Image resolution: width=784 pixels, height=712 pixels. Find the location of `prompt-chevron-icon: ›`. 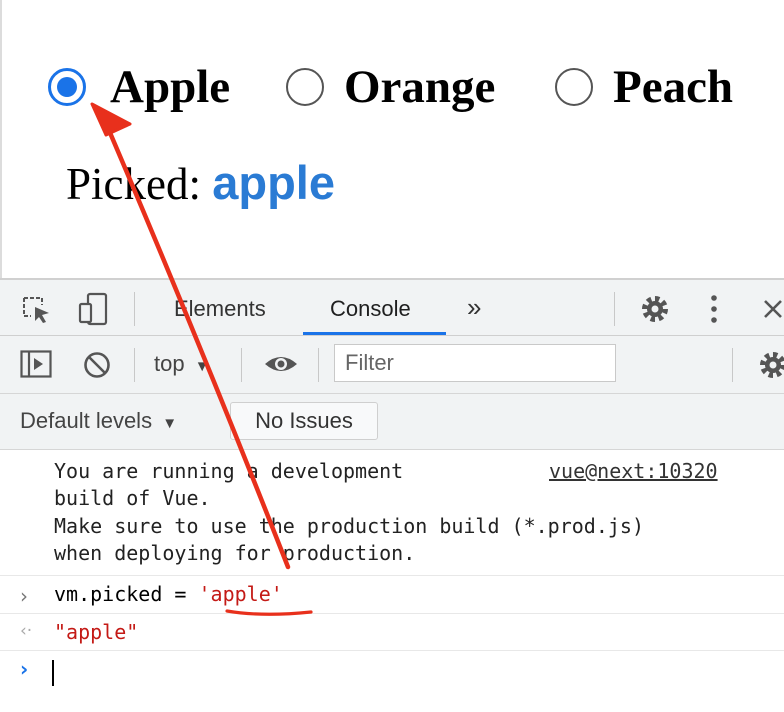

prompt-chevron-icon: › is located at coordinates (24, 669).